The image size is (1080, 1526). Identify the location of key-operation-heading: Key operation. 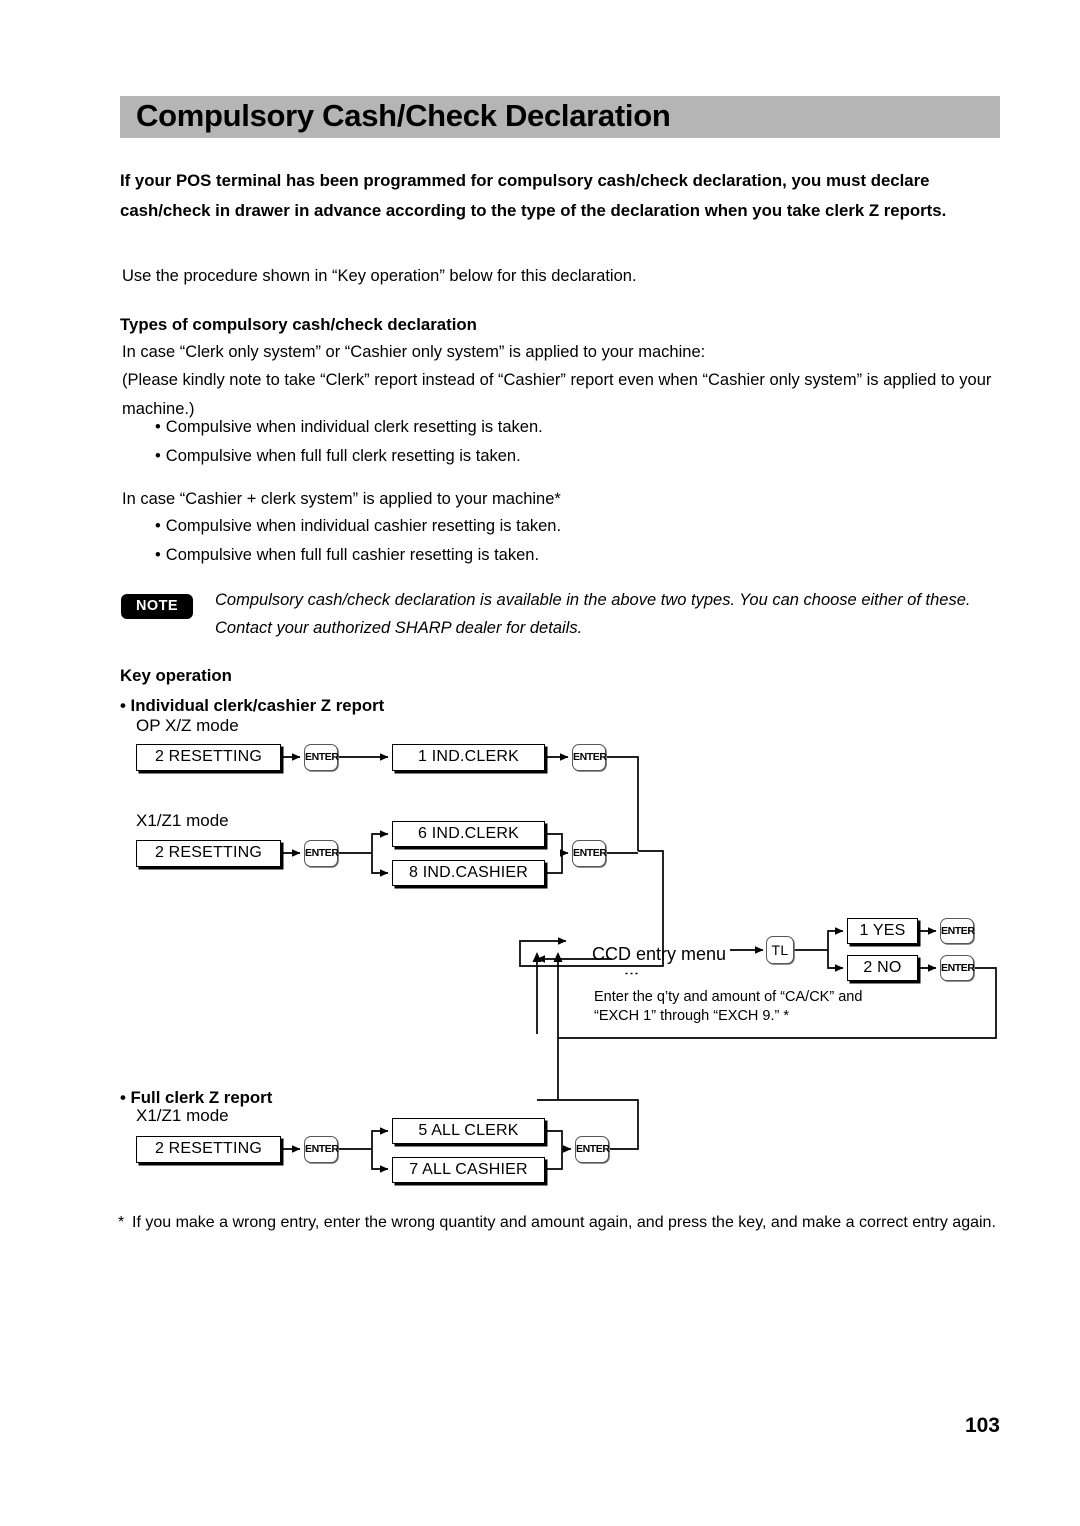
(176, 675).